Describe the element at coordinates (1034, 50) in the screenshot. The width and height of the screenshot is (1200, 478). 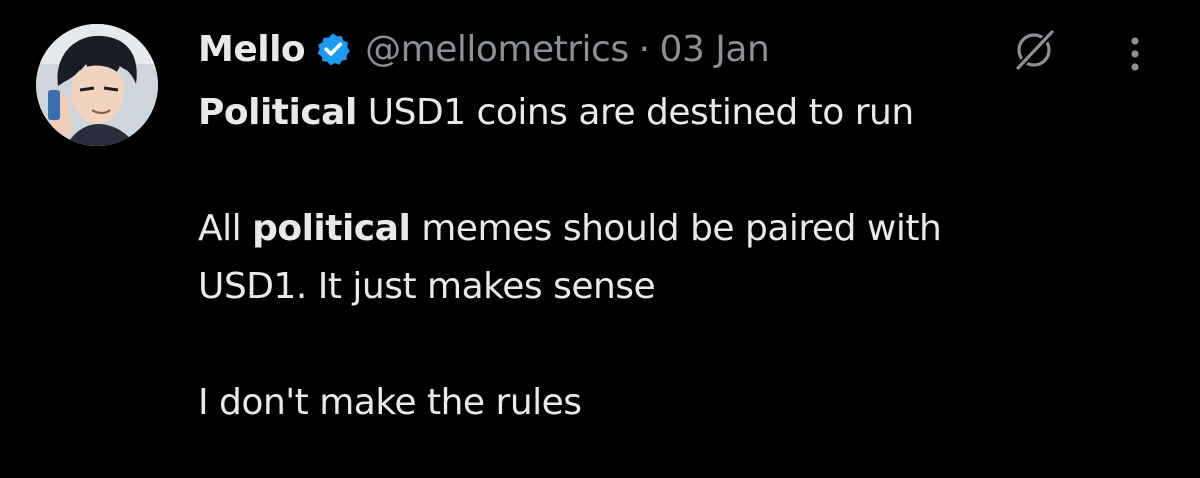
I see `grok-icon` at that location.